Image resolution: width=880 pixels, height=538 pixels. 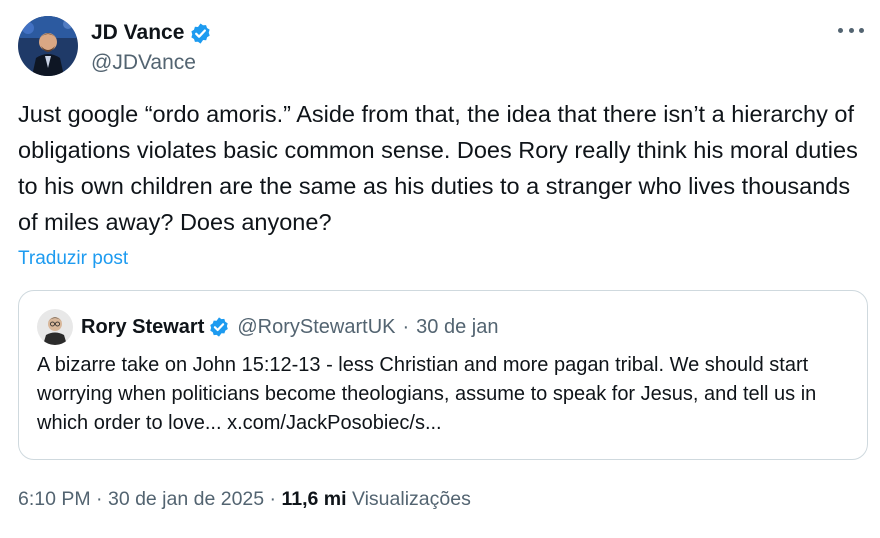 What do you see at coordinates (55, 327) in the screenshot?
I see `quoted-avatar` at bounding box center [55, 327].